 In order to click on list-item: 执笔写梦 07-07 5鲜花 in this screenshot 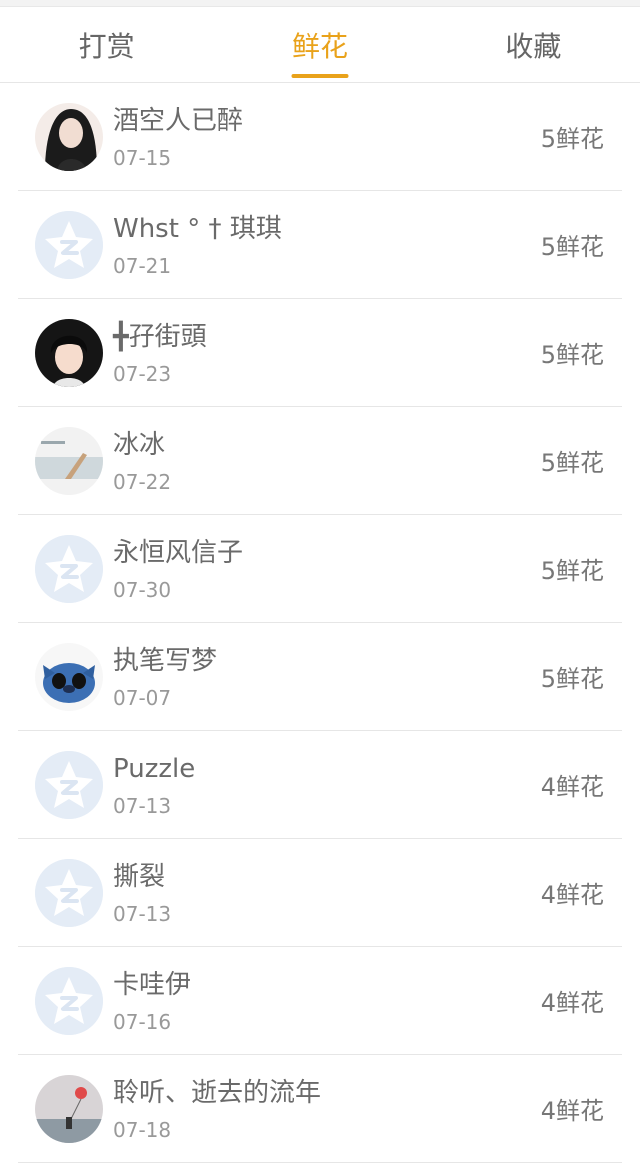, I will do `click(320, 677)`.